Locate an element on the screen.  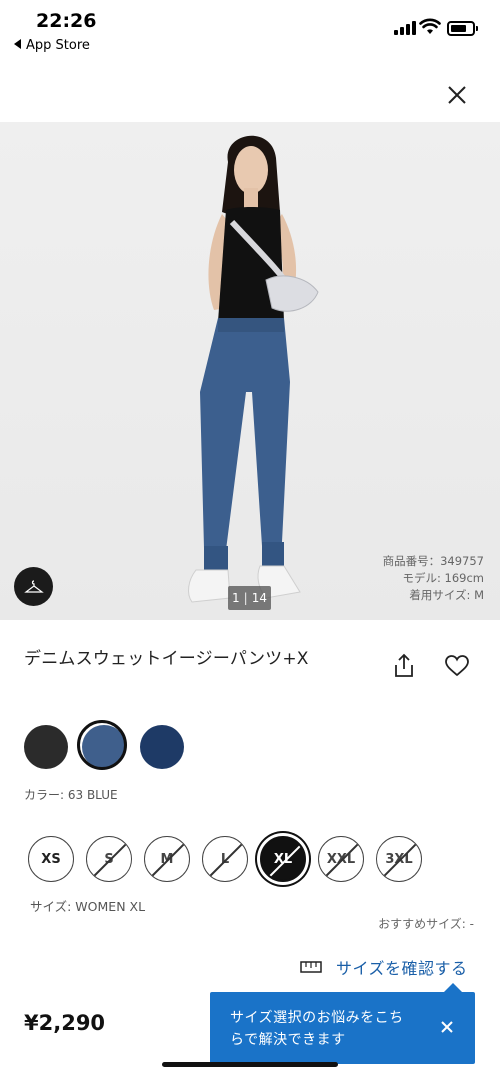
size-option-xxl: XXL is located at coordinates (341, 859).